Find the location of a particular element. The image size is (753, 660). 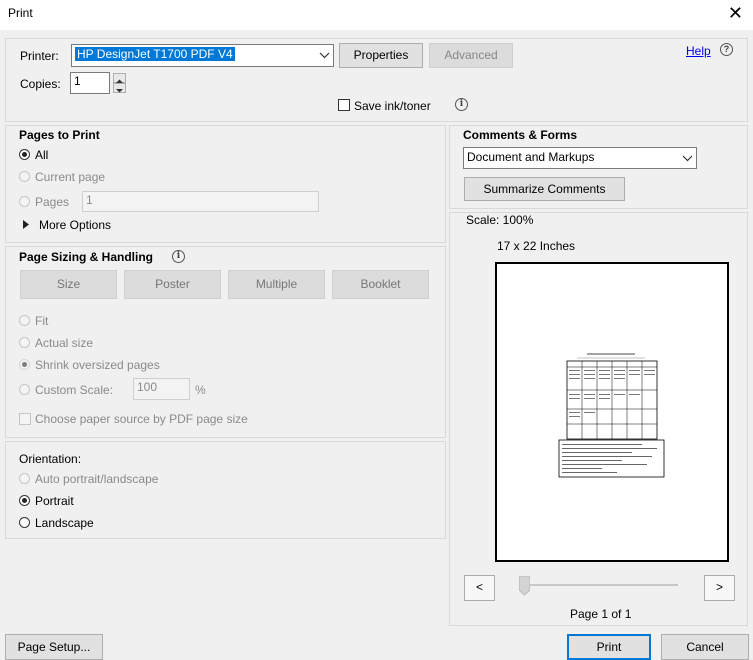

pages-to-print-title: Pages to Print is located at coordinates (59, 135).